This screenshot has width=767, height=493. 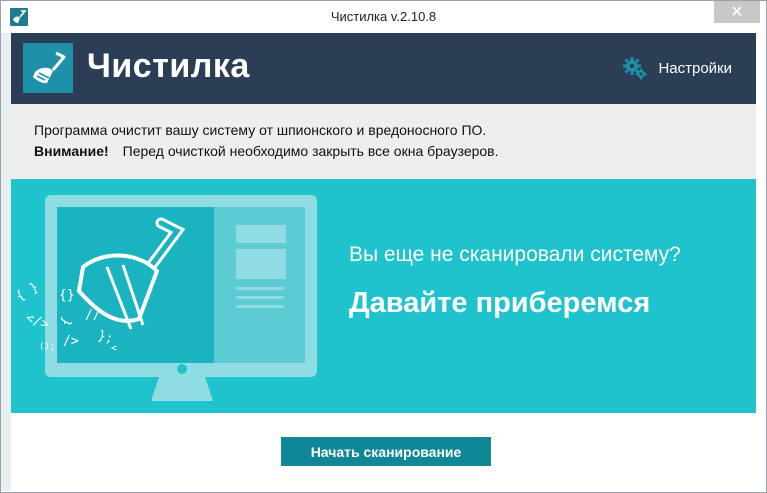 I want to click on gear-icon, so click(x=635, y=68).